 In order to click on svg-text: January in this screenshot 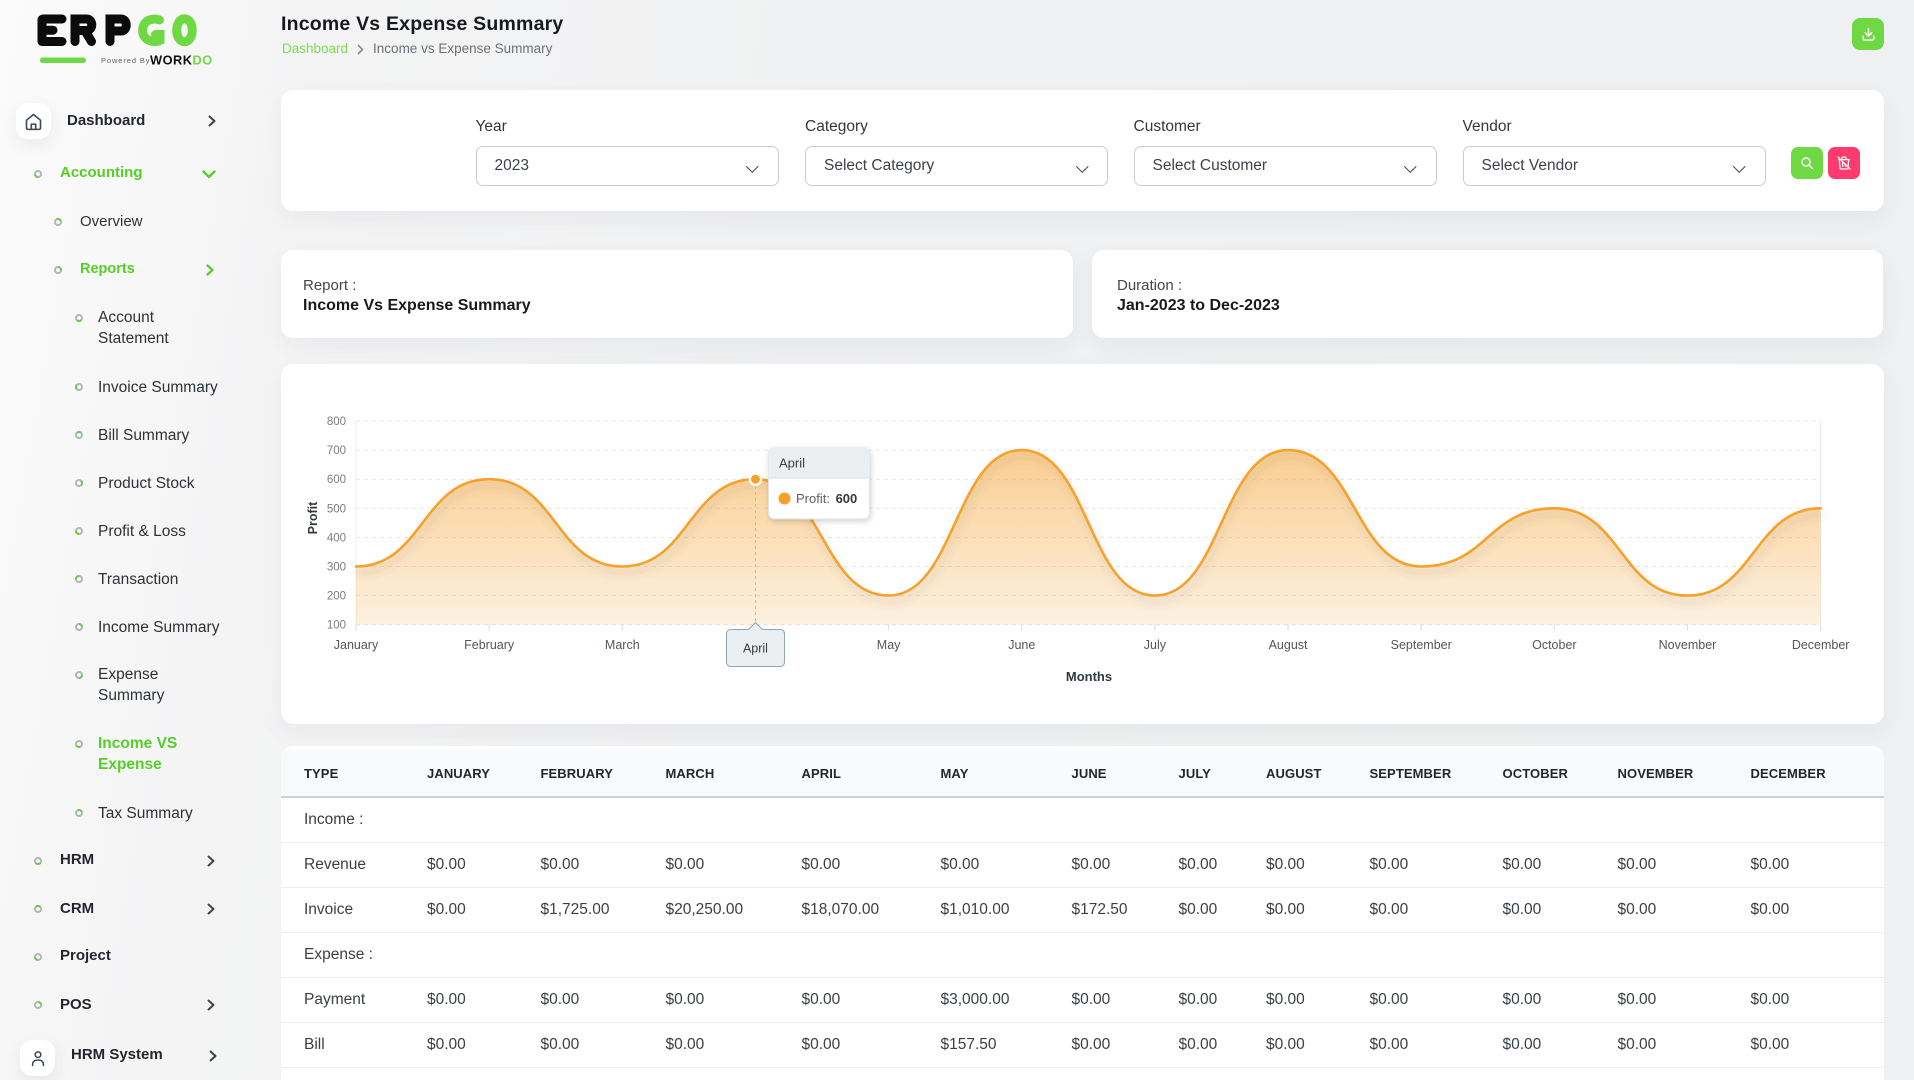, I will do `click(356, 645)`.